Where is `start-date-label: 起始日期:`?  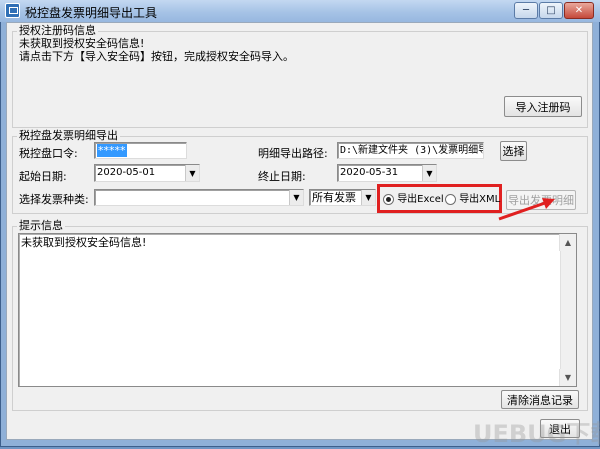 start-date-label: 起始日期: is located at coordinates (43, 176).